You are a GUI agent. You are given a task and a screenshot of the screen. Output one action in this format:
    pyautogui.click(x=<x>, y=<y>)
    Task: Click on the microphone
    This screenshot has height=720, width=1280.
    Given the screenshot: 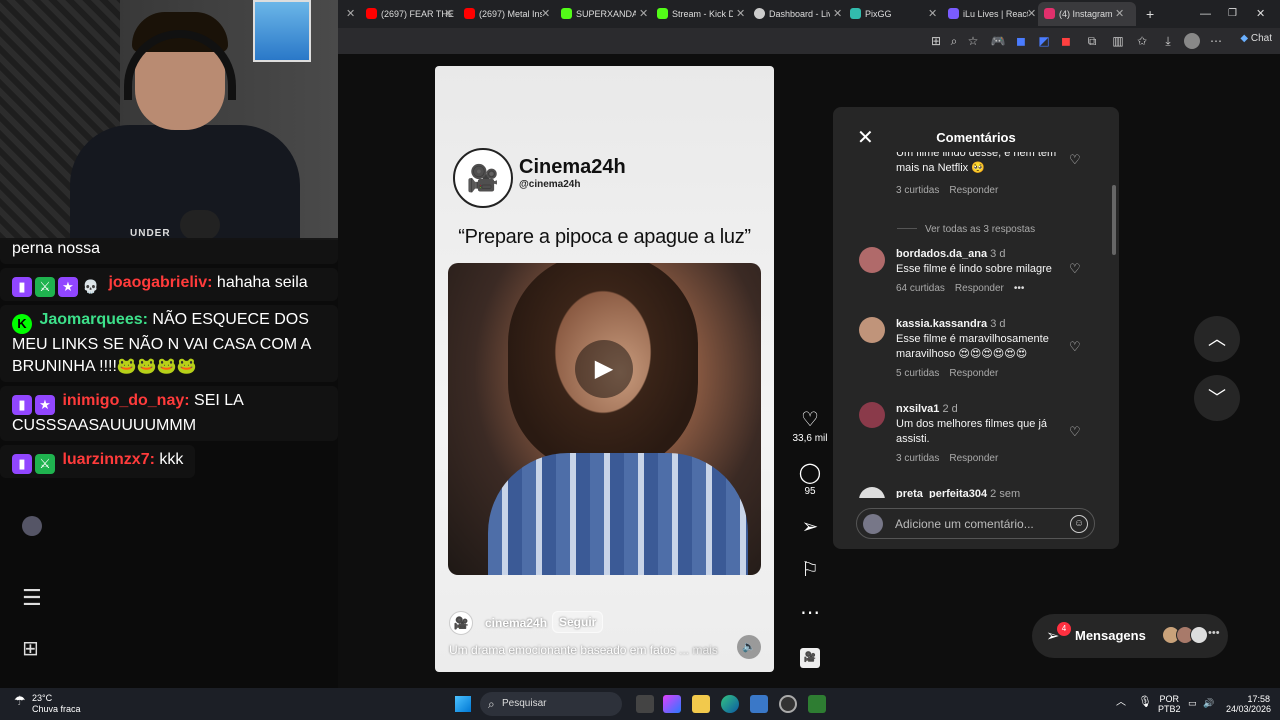 What is the action you would take?
    pyautogui.click(x=200, y=225)
    